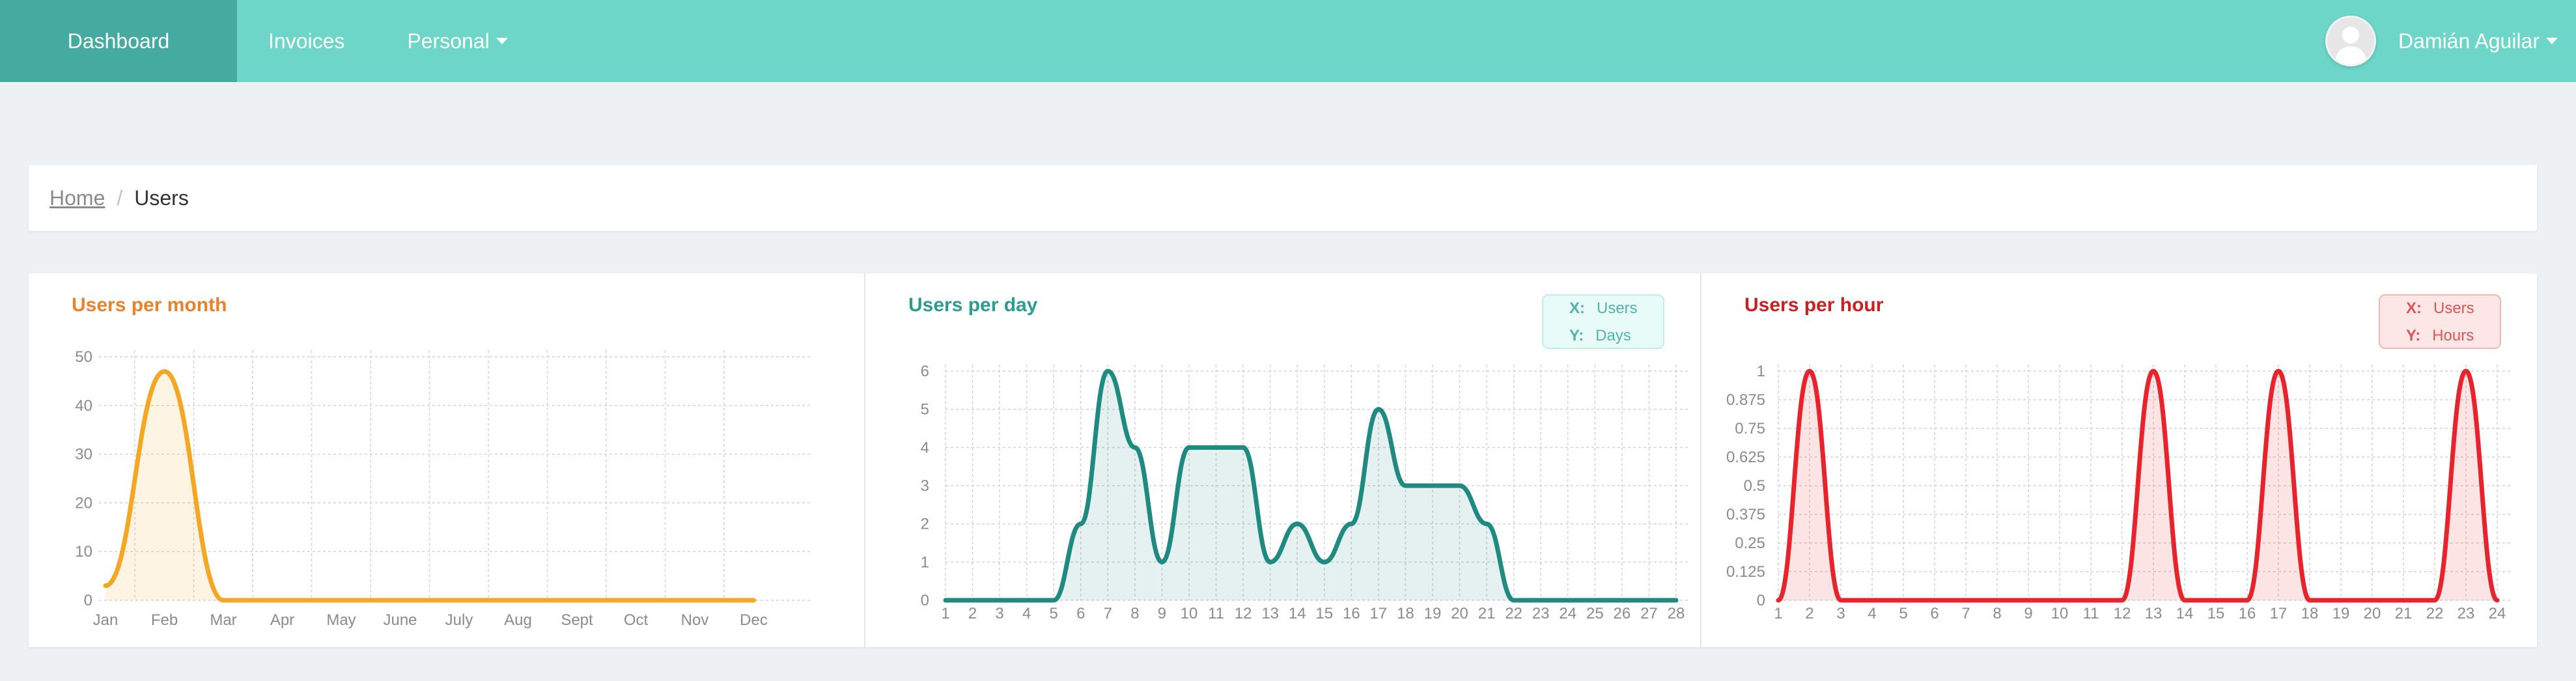  I want to click on y-tick-label: 4, so click(925, 447).